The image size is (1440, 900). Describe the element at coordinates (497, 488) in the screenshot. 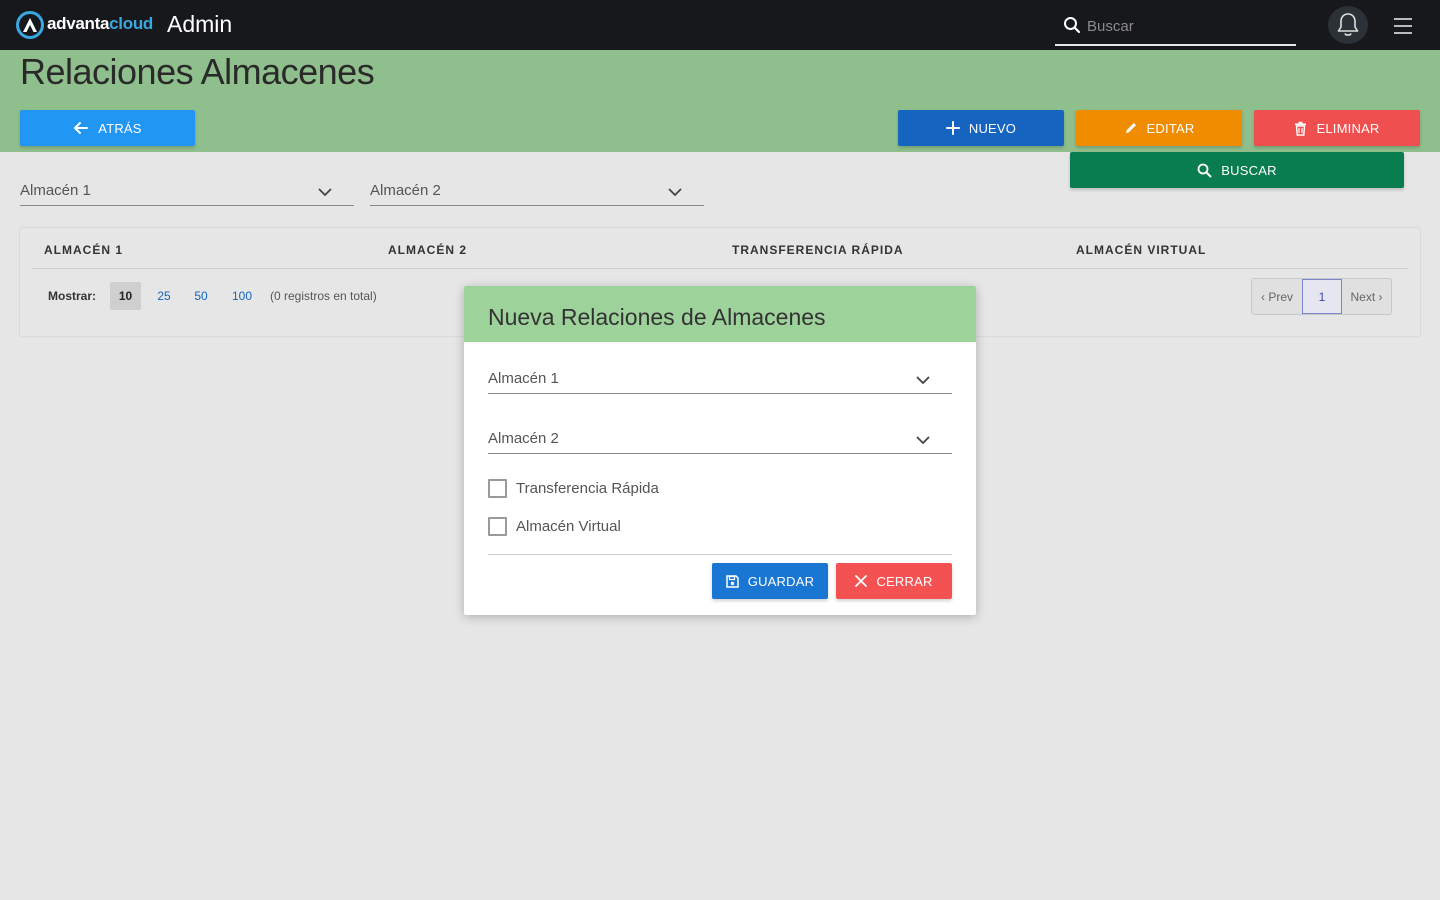

I see `transferencia-rapida-checkbox` at that location.